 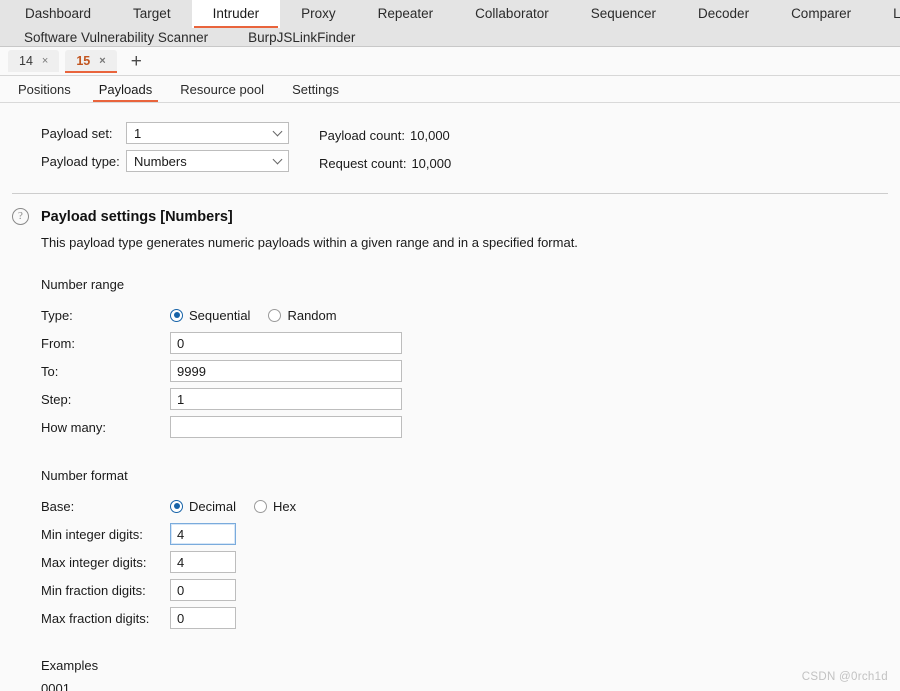 What do you see at coordinates (450, 315) in the screenshot?
I see `number-range-type-row: Type: Sequential Random` at bounding box center [450, 315].